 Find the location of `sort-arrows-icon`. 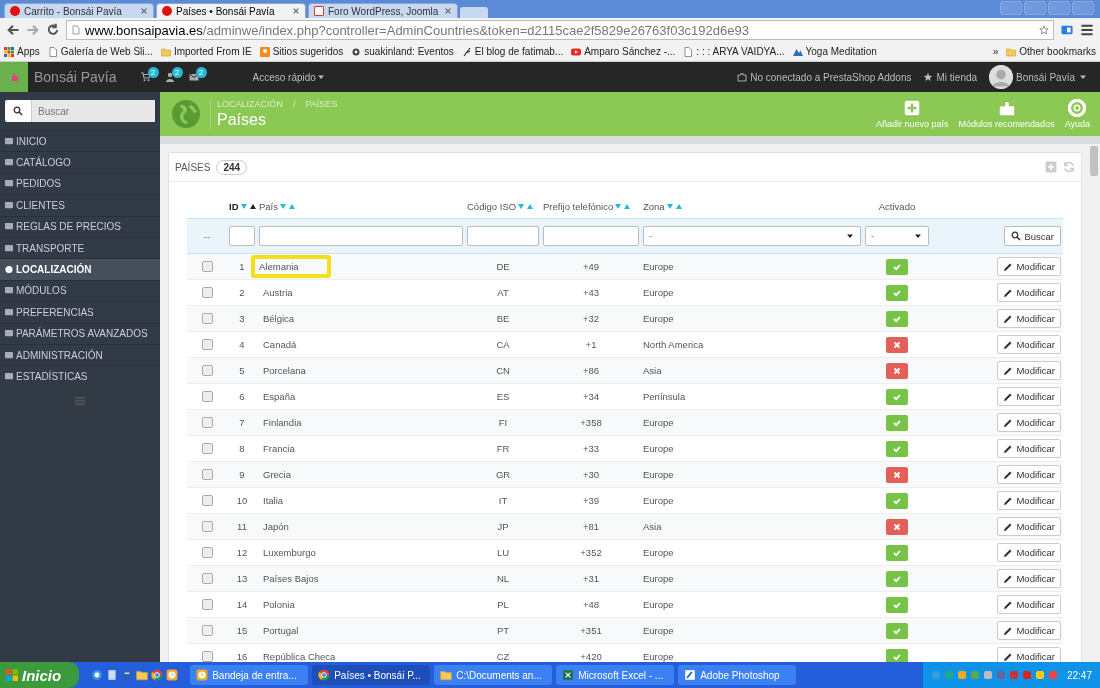

sort-arrows-icon is located at coordinates (248, 207).